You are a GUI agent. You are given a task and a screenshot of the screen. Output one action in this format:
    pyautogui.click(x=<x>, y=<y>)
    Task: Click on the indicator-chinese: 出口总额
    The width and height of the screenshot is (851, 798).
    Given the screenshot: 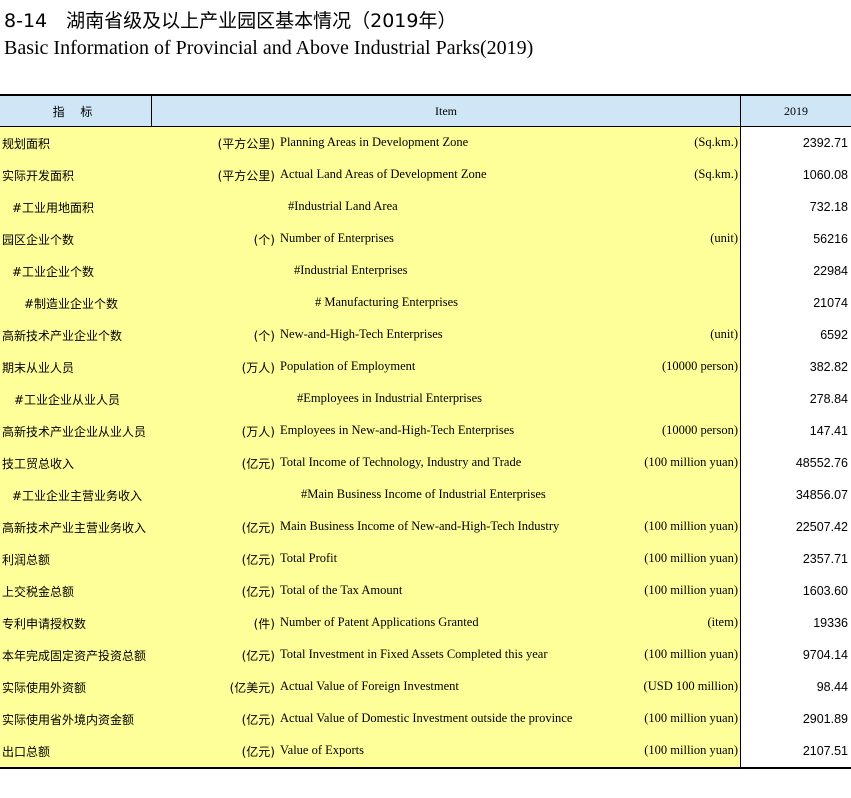 What is the action you would take?
    pyautogui.click(x=26, y=752)
    